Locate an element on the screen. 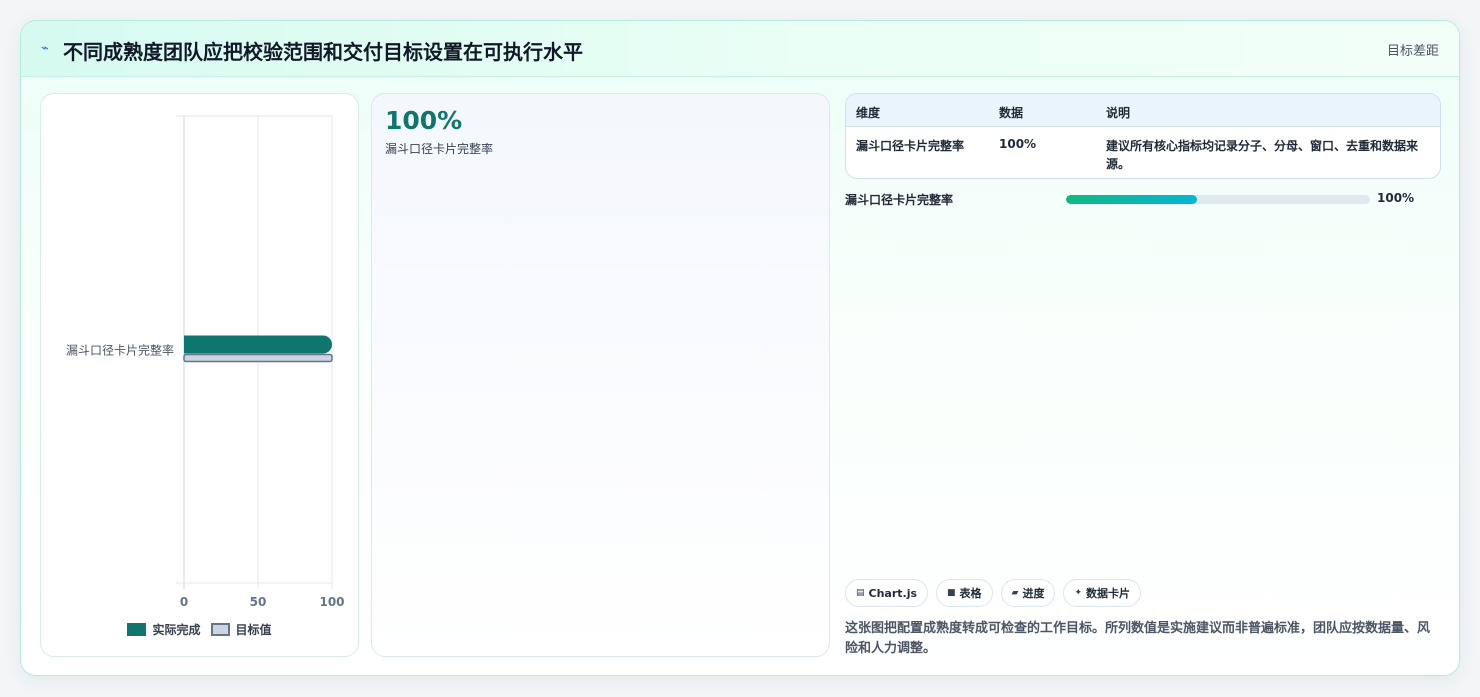  progress-icon: ▰ is located at coordinates (1015, 593).